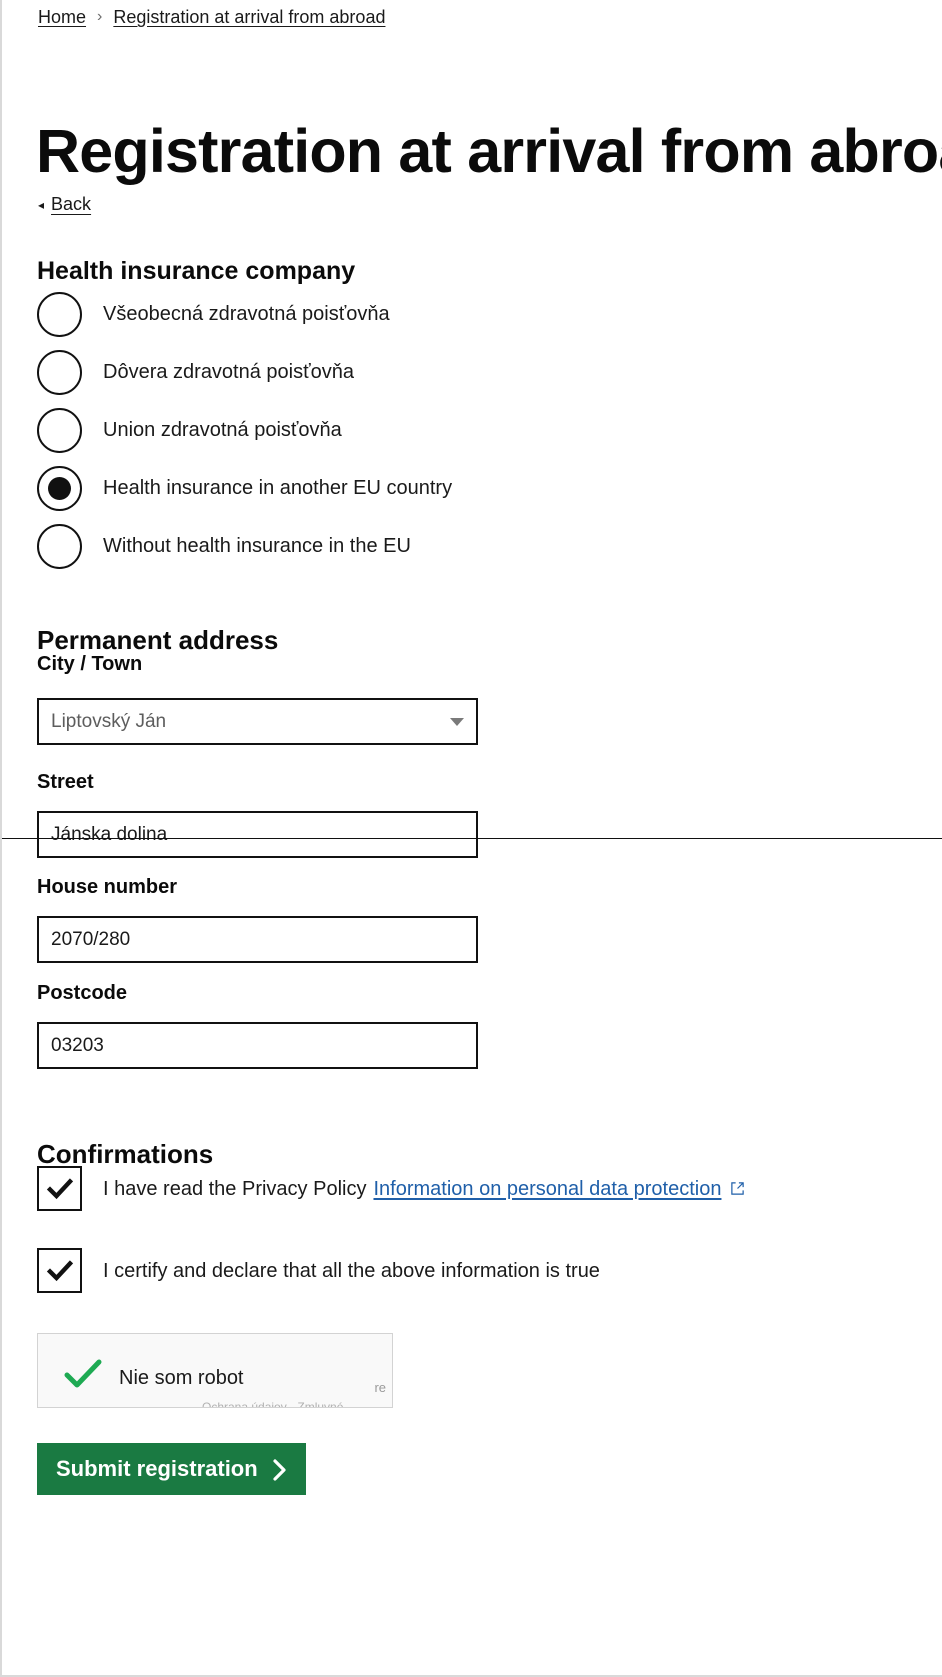  I want to click on chevron-down-icon, so click(457, 721).